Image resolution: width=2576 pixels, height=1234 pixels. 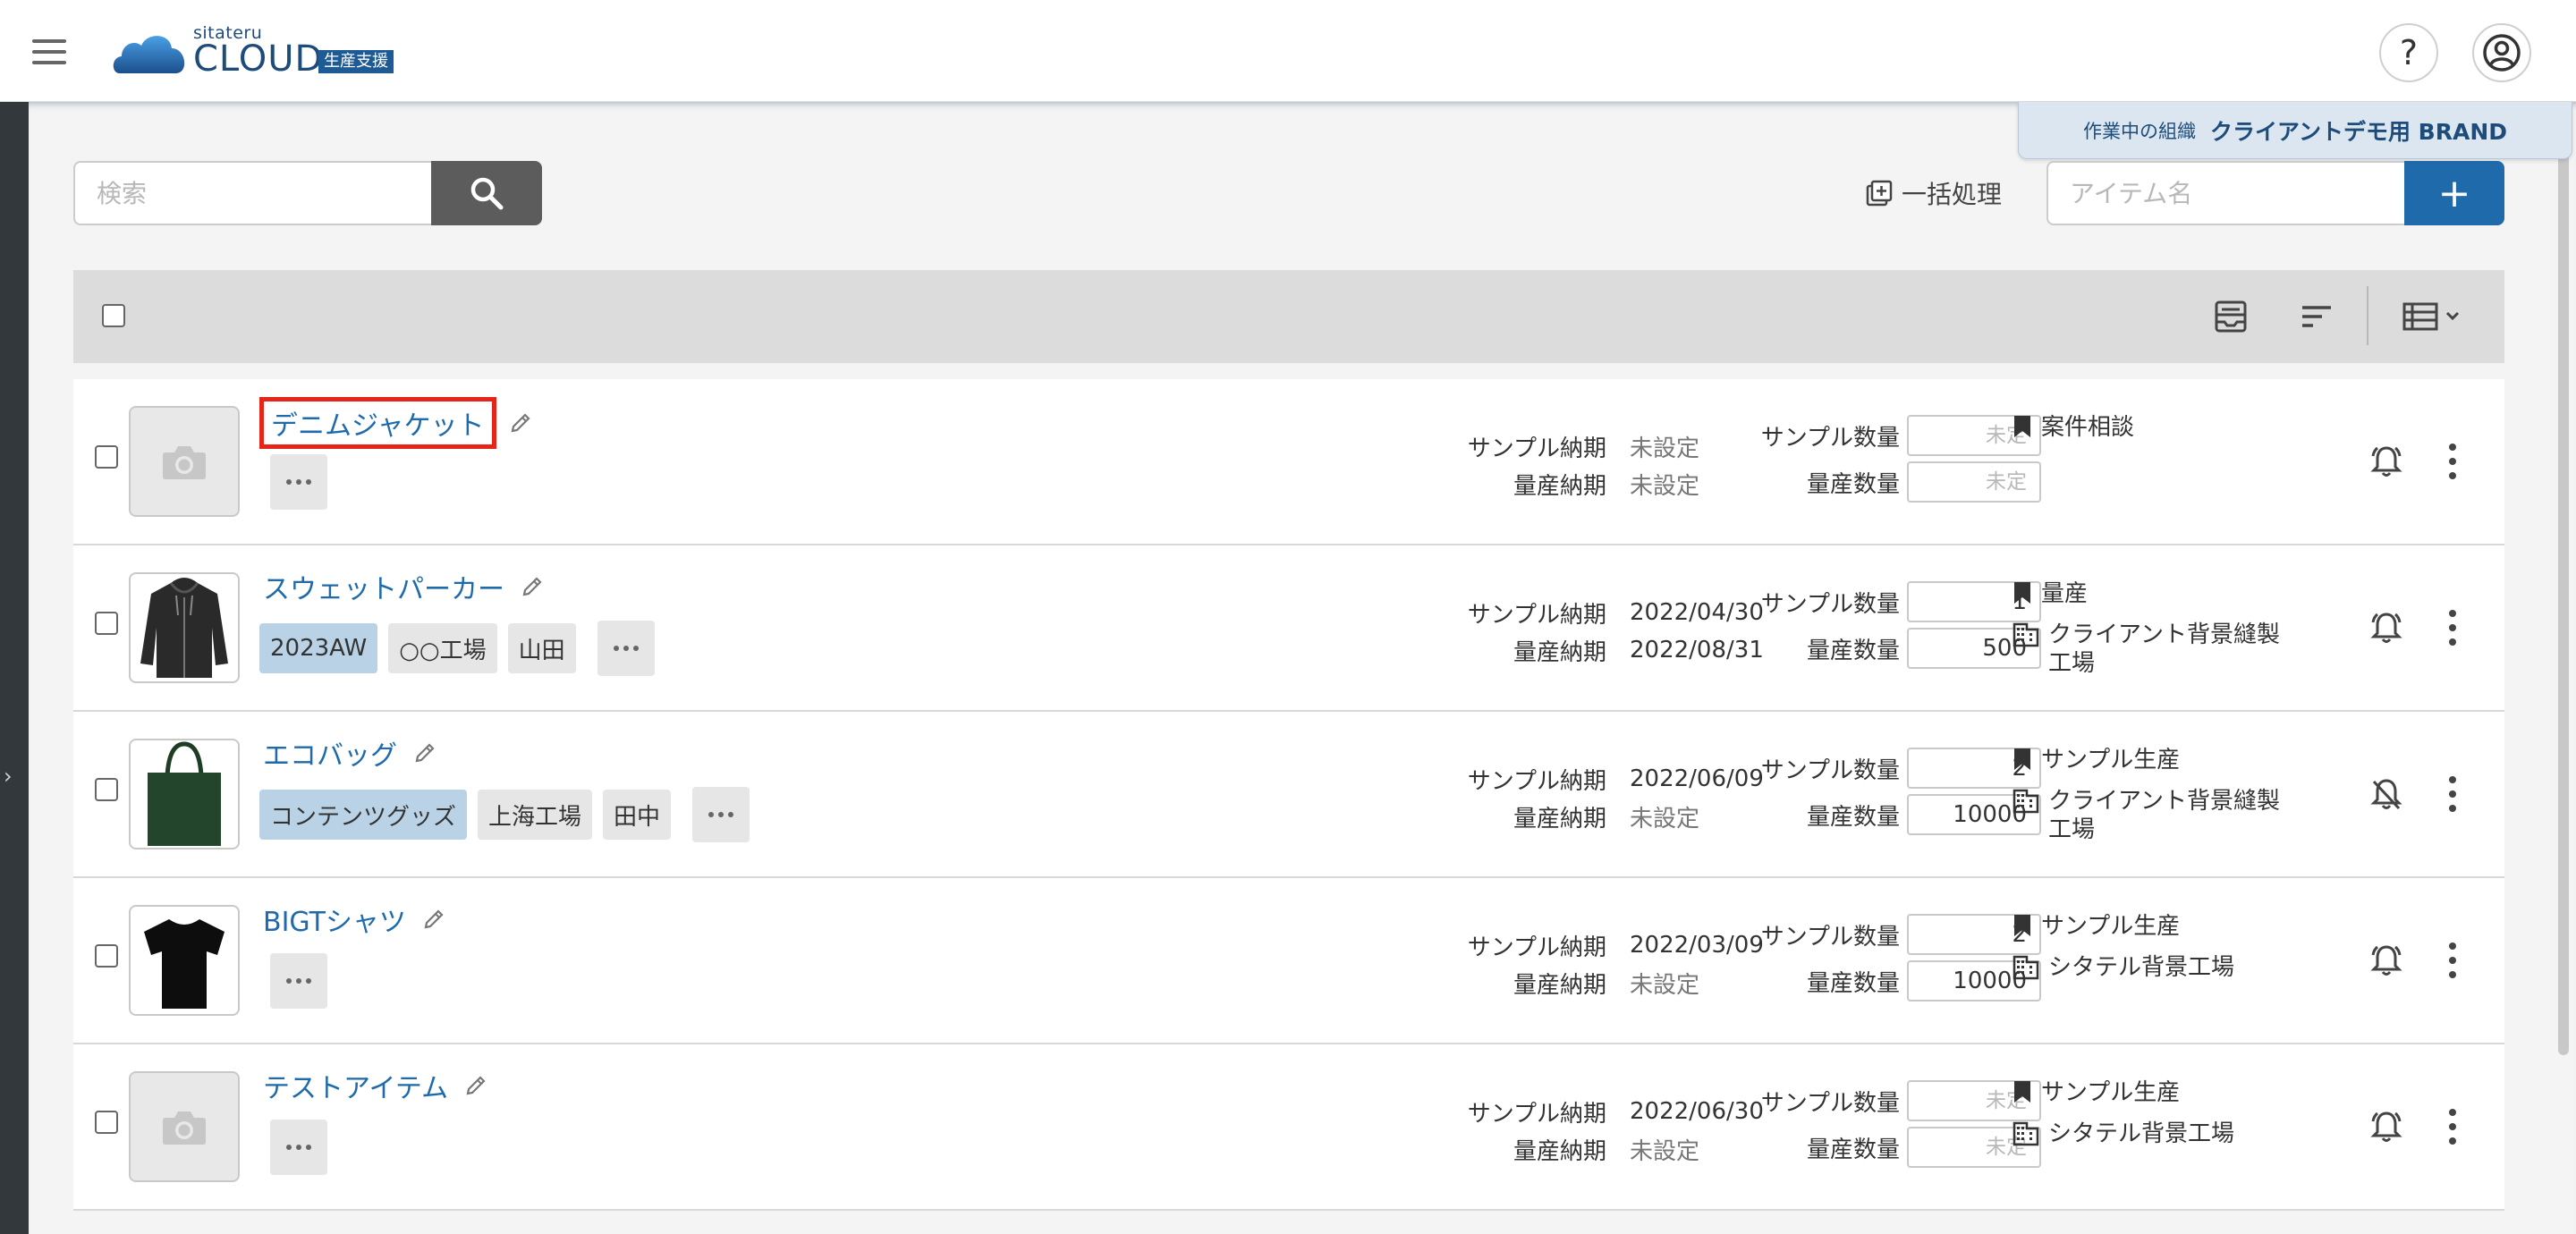 I want to click on list-toolbar, so click(x=1288, y=316).